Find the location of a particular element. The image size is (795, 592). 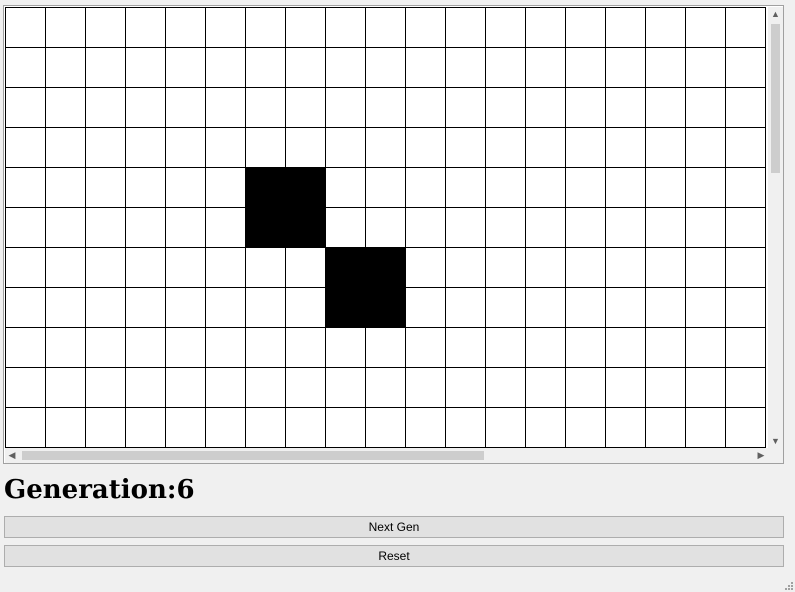

size-grip-icon is located at coordinates (789, 586).